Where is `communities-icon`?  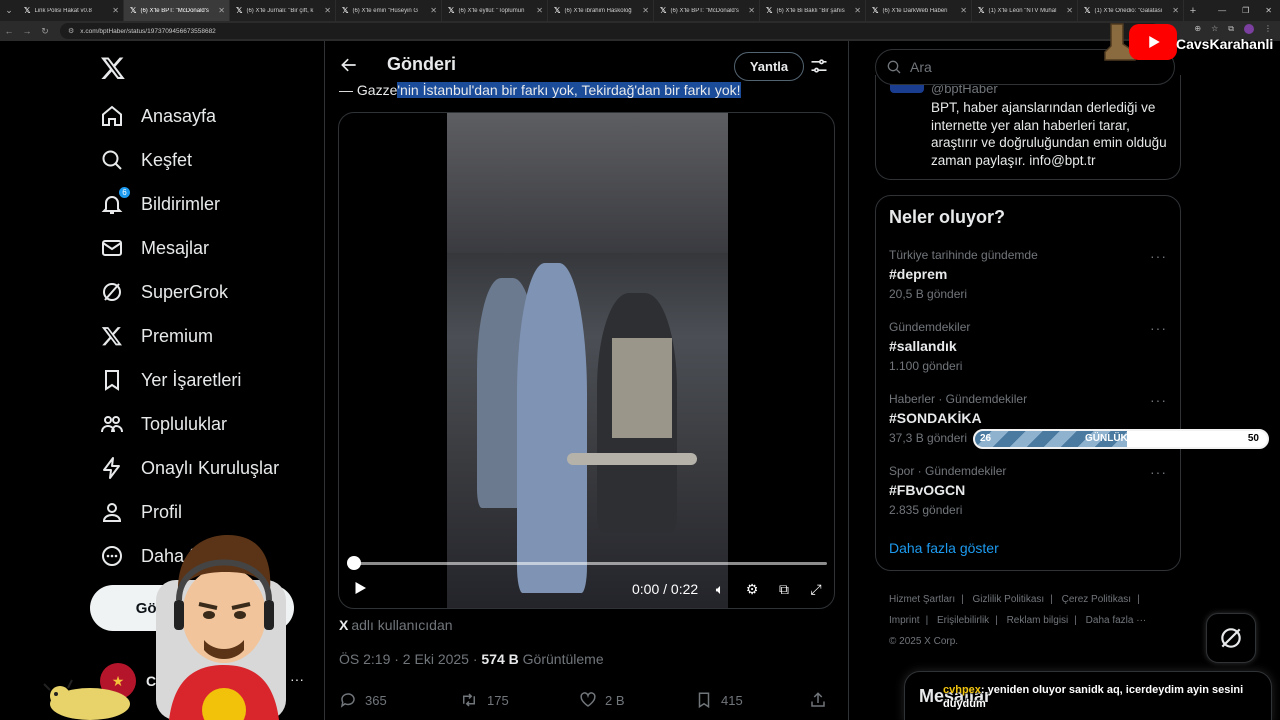
communities-icon is located at coordinates (112, 424).